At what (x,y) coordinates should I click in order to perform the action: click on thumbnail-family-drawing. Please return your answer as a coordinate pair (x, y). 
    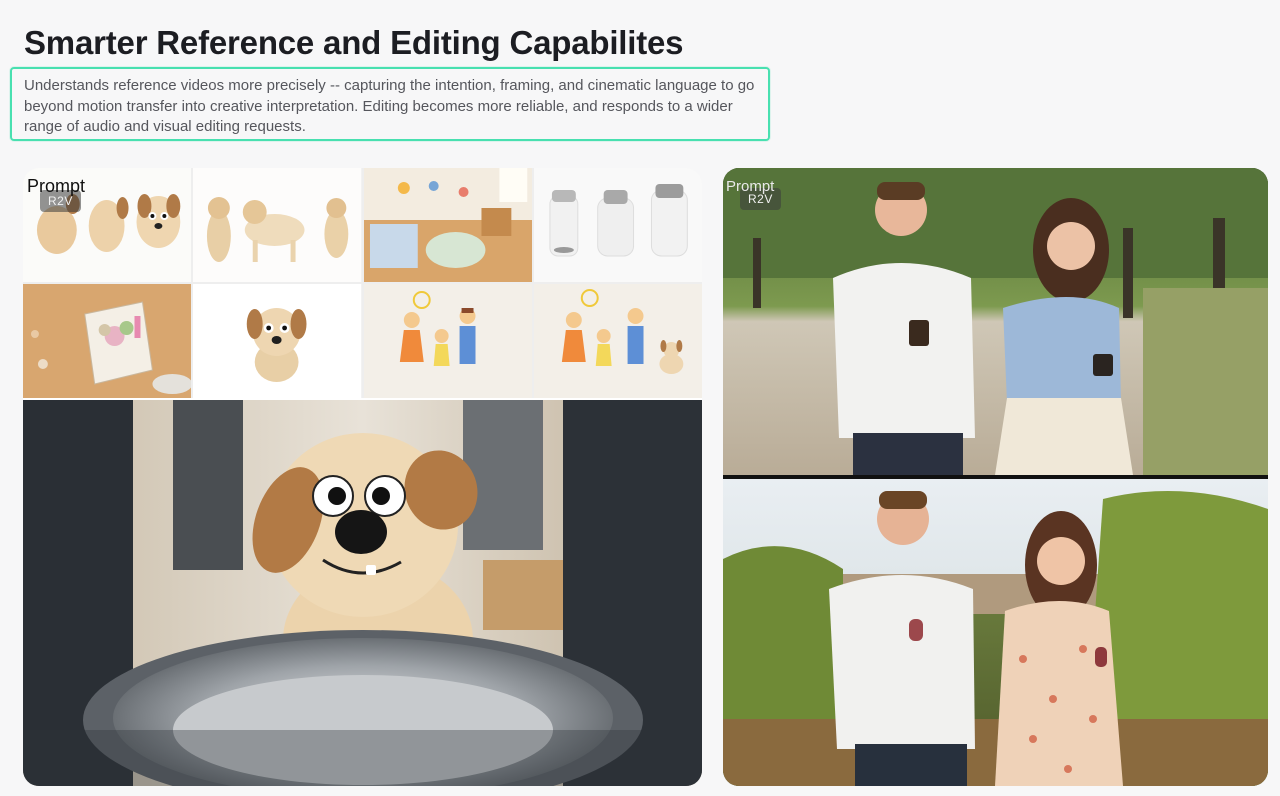
    Looking at the image, I should click on (447, 341).